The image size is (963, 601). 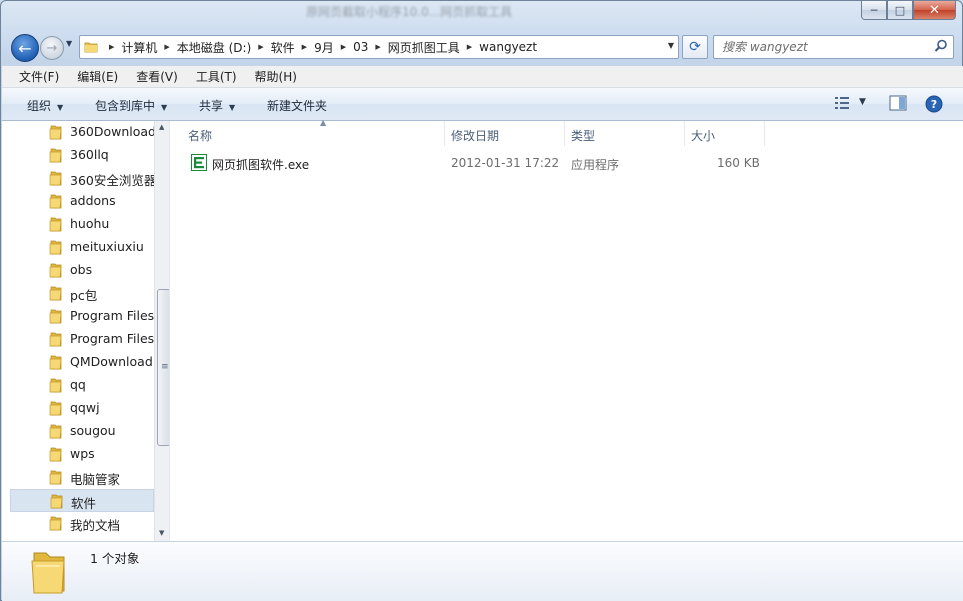 I want to click on tree-item: qqwj, so click(x=82, y=408).